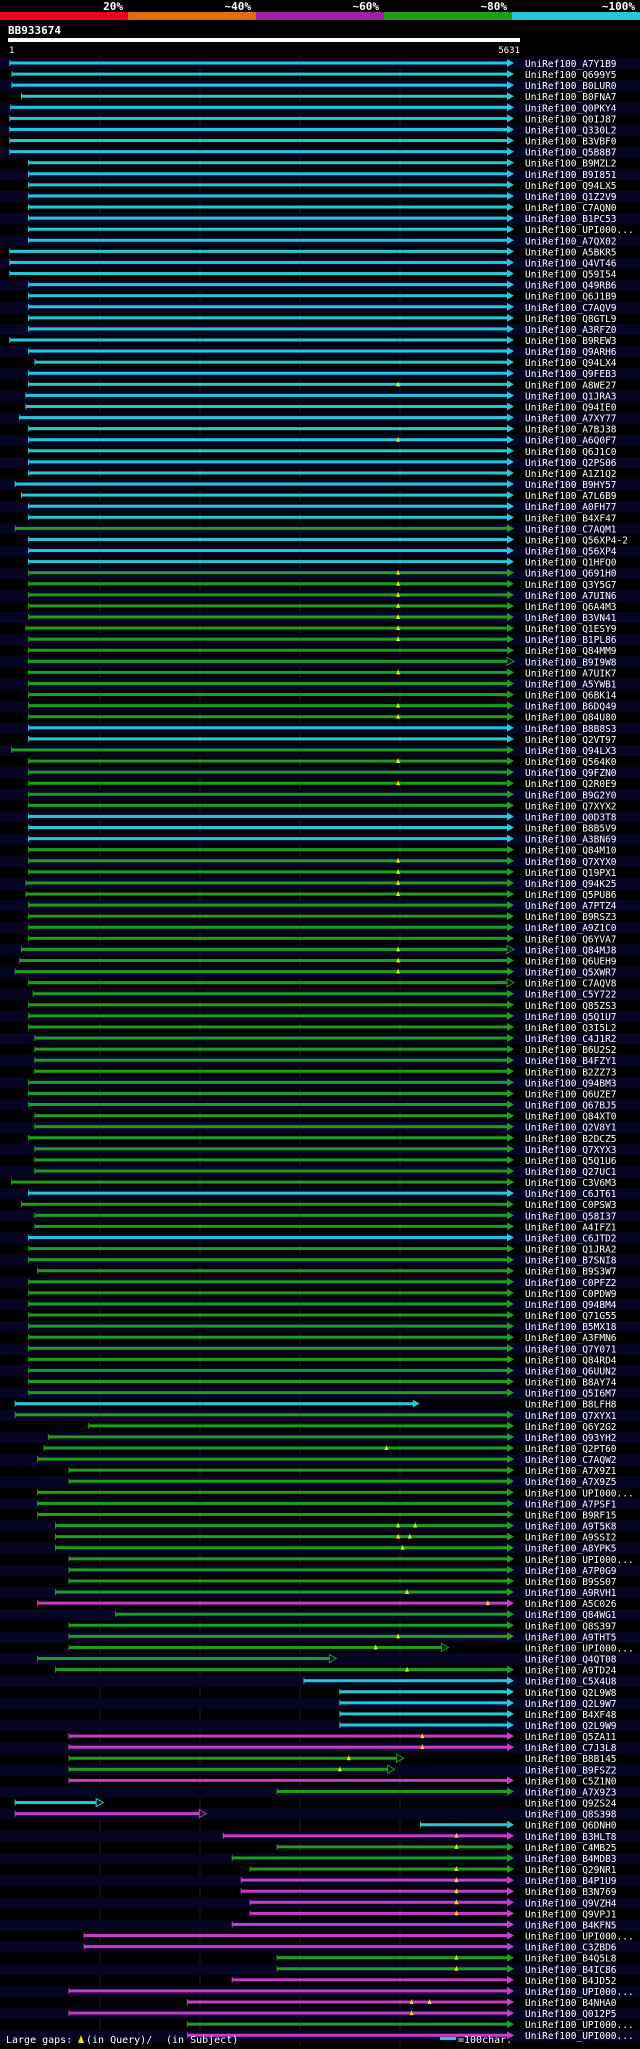 Image resolution: width=640 pixels, height=2049 pixels. I want to click on hit-row: UniRef100_Q1Z2V9, so click(320, 196).